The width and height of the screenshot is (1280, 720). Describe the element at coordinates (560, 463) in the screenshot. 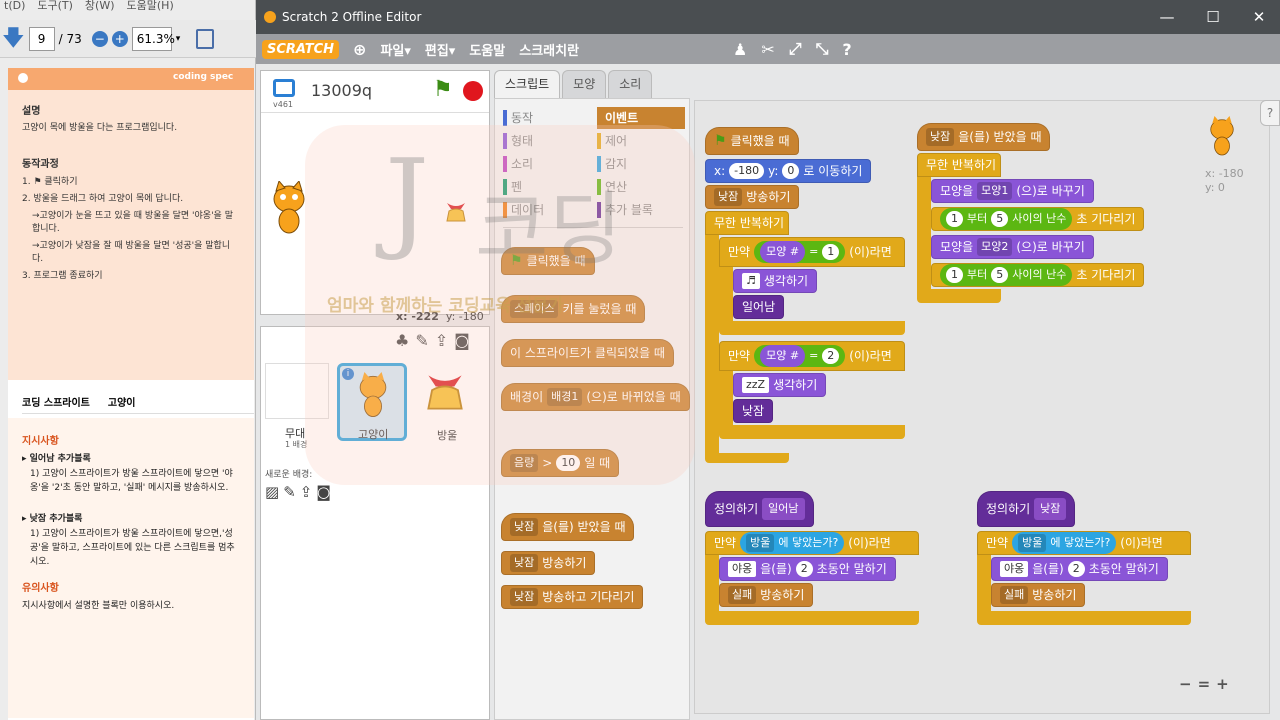

I see `palette-when-loudness: 음량 > 10 일 때` at that location.